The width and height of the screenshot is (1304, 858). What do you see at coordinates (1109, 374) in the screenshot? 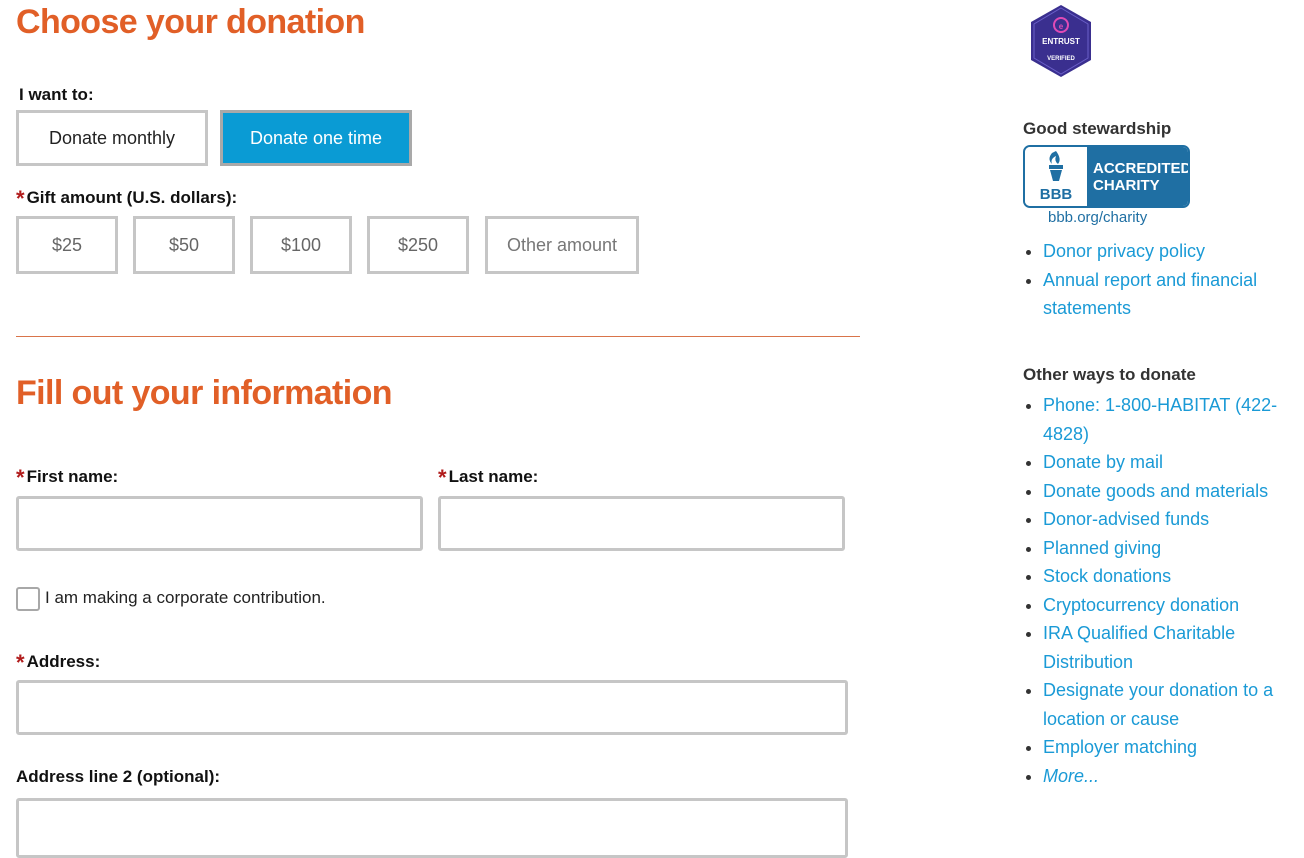
I see `other-ways-heading: Other ways to donate` at bounding box center [1109, 374].